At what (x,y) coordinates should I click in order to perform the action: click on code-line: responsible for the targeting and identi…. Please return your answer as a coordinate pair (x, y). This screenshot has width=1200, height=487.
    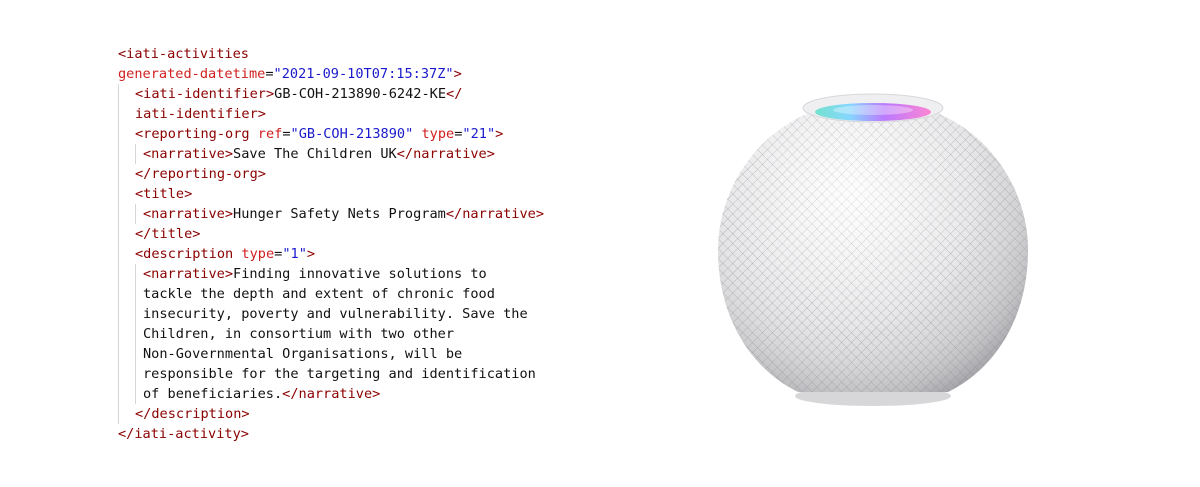
    Looking at the image, I should click on (333, 374).